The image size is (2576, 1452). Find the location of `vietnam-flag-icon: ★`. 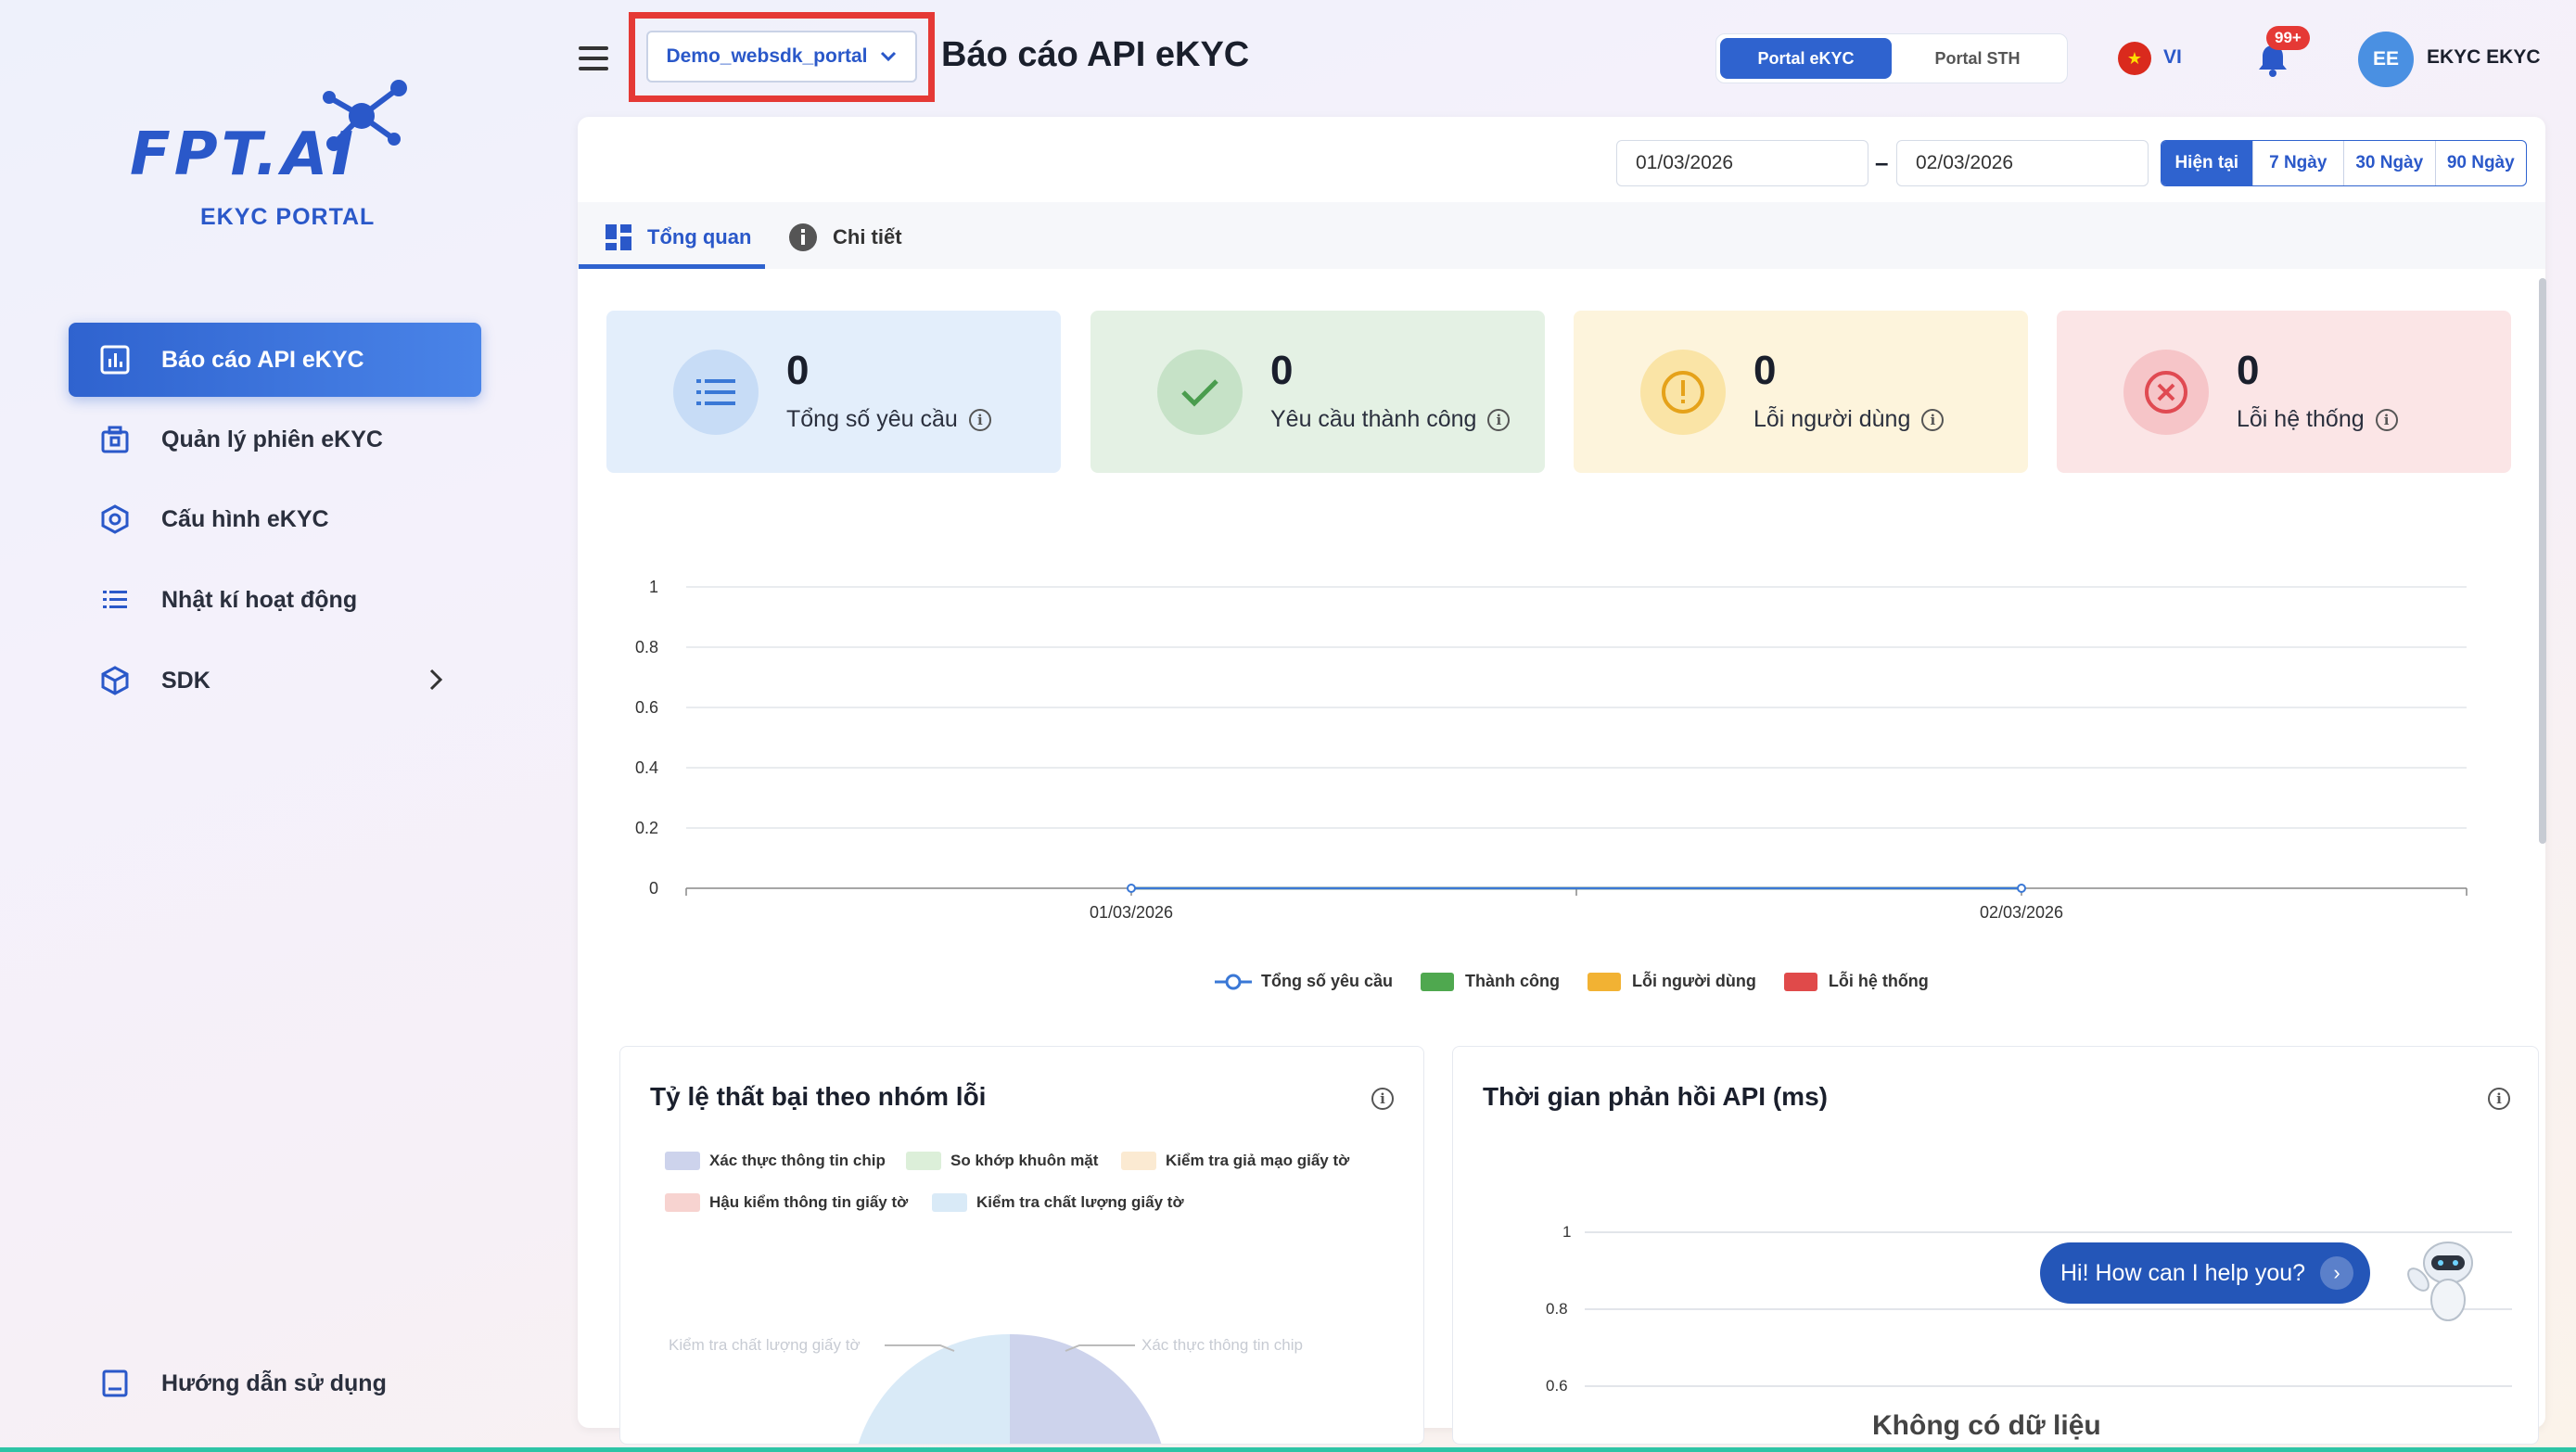

vietnam-flag-icon: ★ is located at coordinates (2134, 59).